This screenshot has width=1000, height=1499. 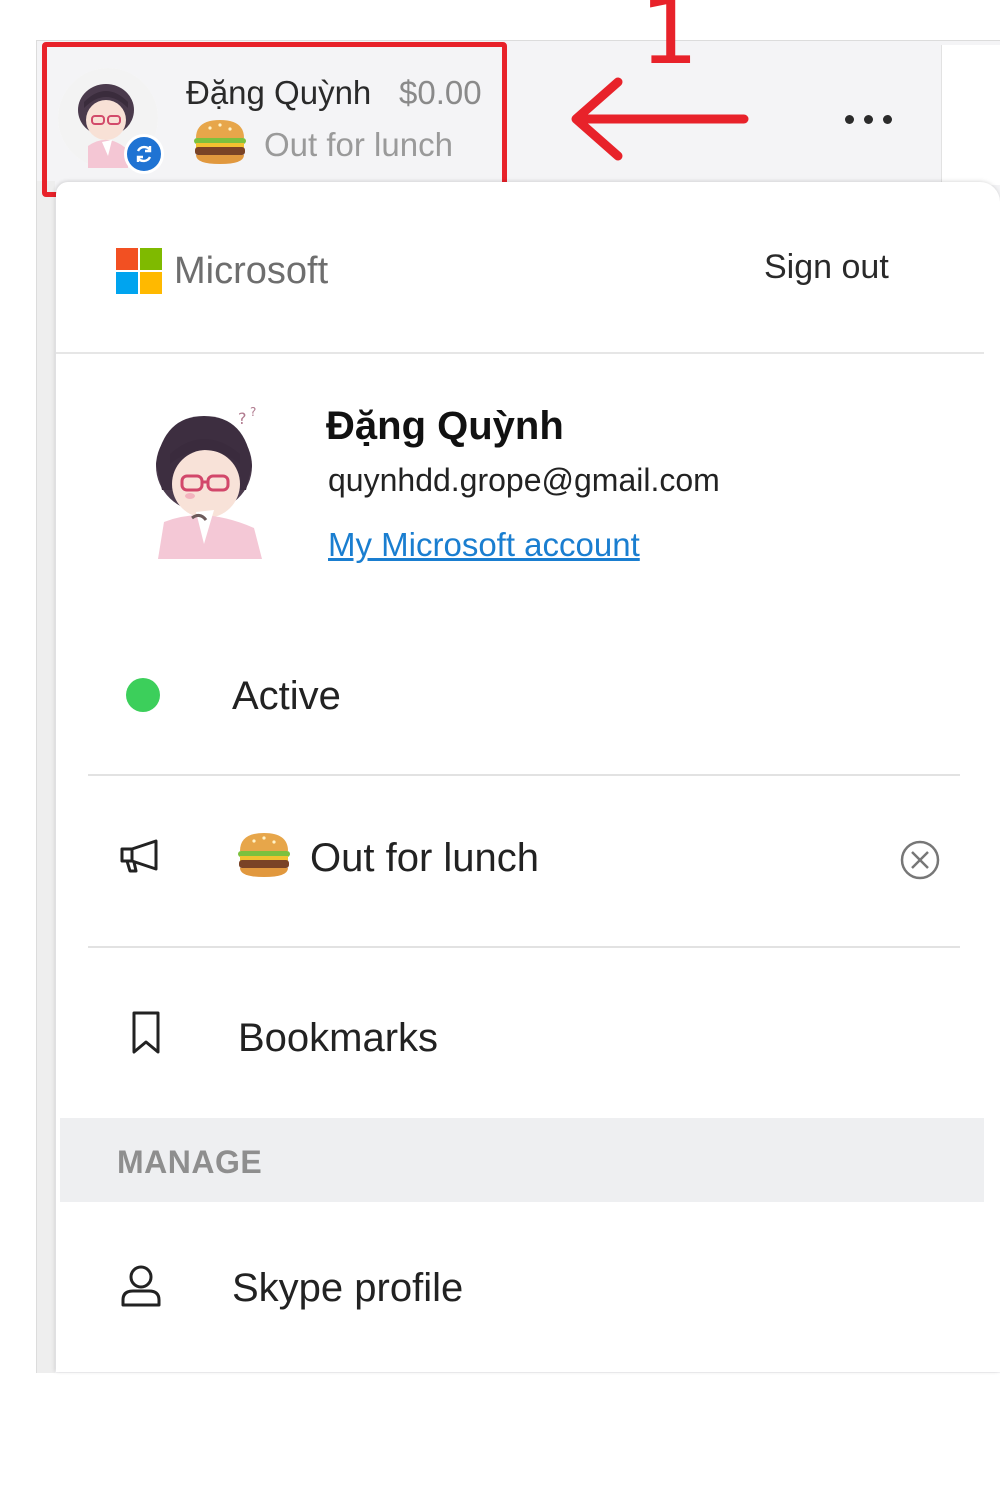 I want to click on microsoft-account-row: Microsoft Sign out, so click(x=520, y=268).